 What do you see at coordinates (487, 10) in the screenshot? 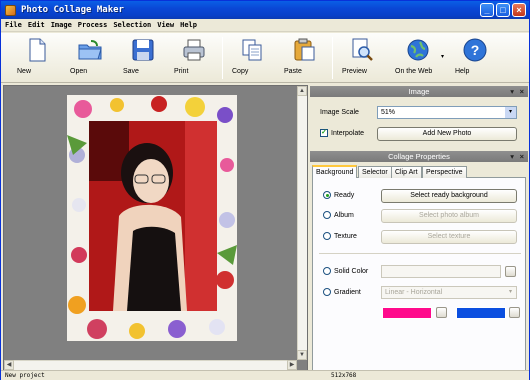
I see `minimize-button: _` at bounding box center [487, 10].